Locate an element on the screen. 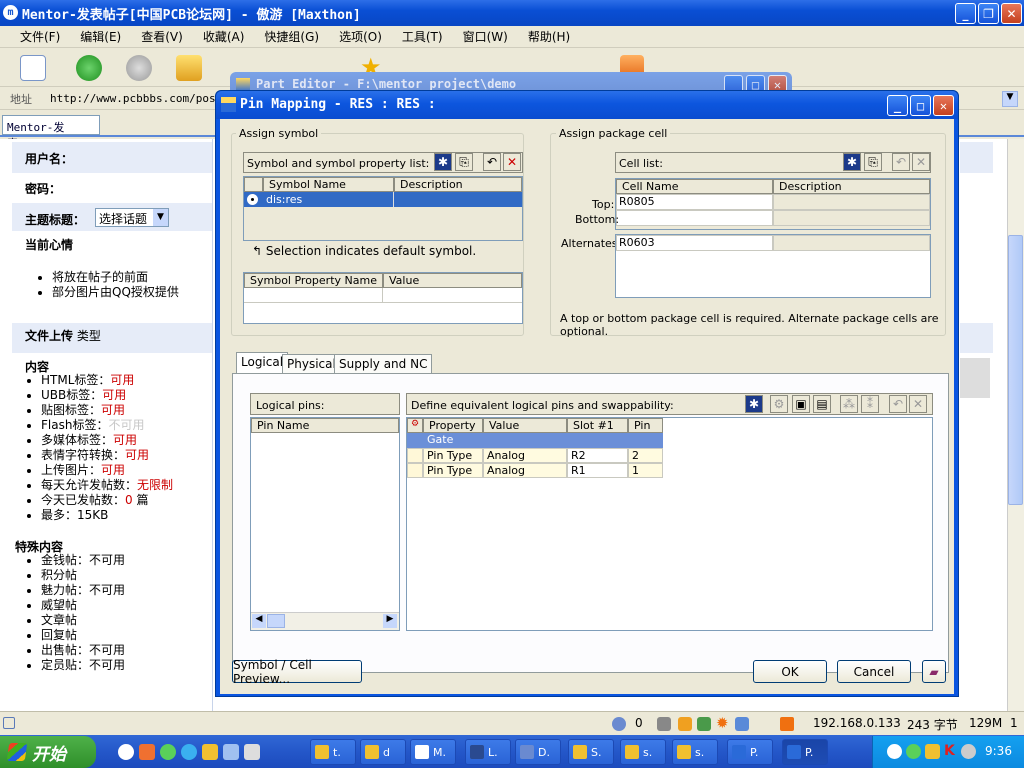 The height and width of the screenshot is (768, 1024). undo-cell-icon: ↶ is located at coordinates (901, 162).